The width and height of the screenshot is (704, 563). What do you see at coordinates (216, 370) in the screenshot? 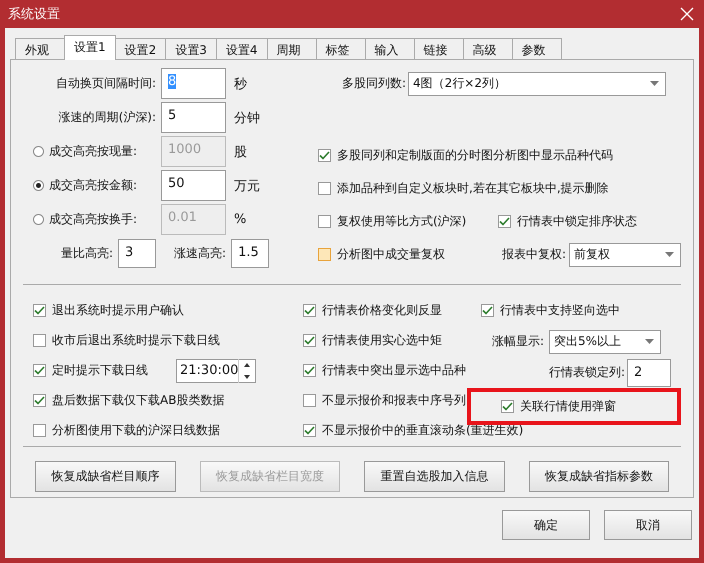
I see `time-field: 21:30:00` at bounding box center [216, 370].